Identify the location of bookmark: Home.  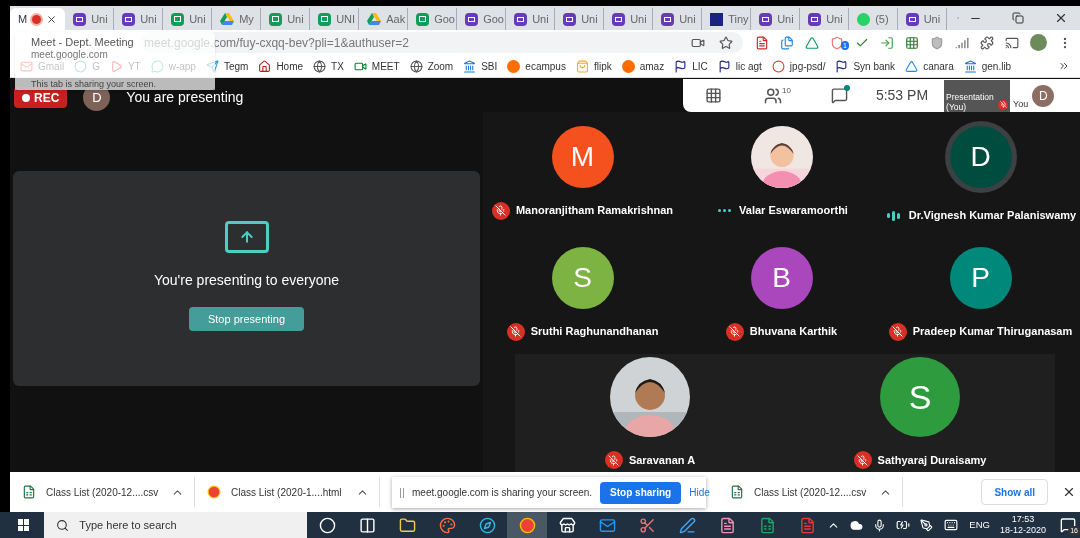
(281, 66).